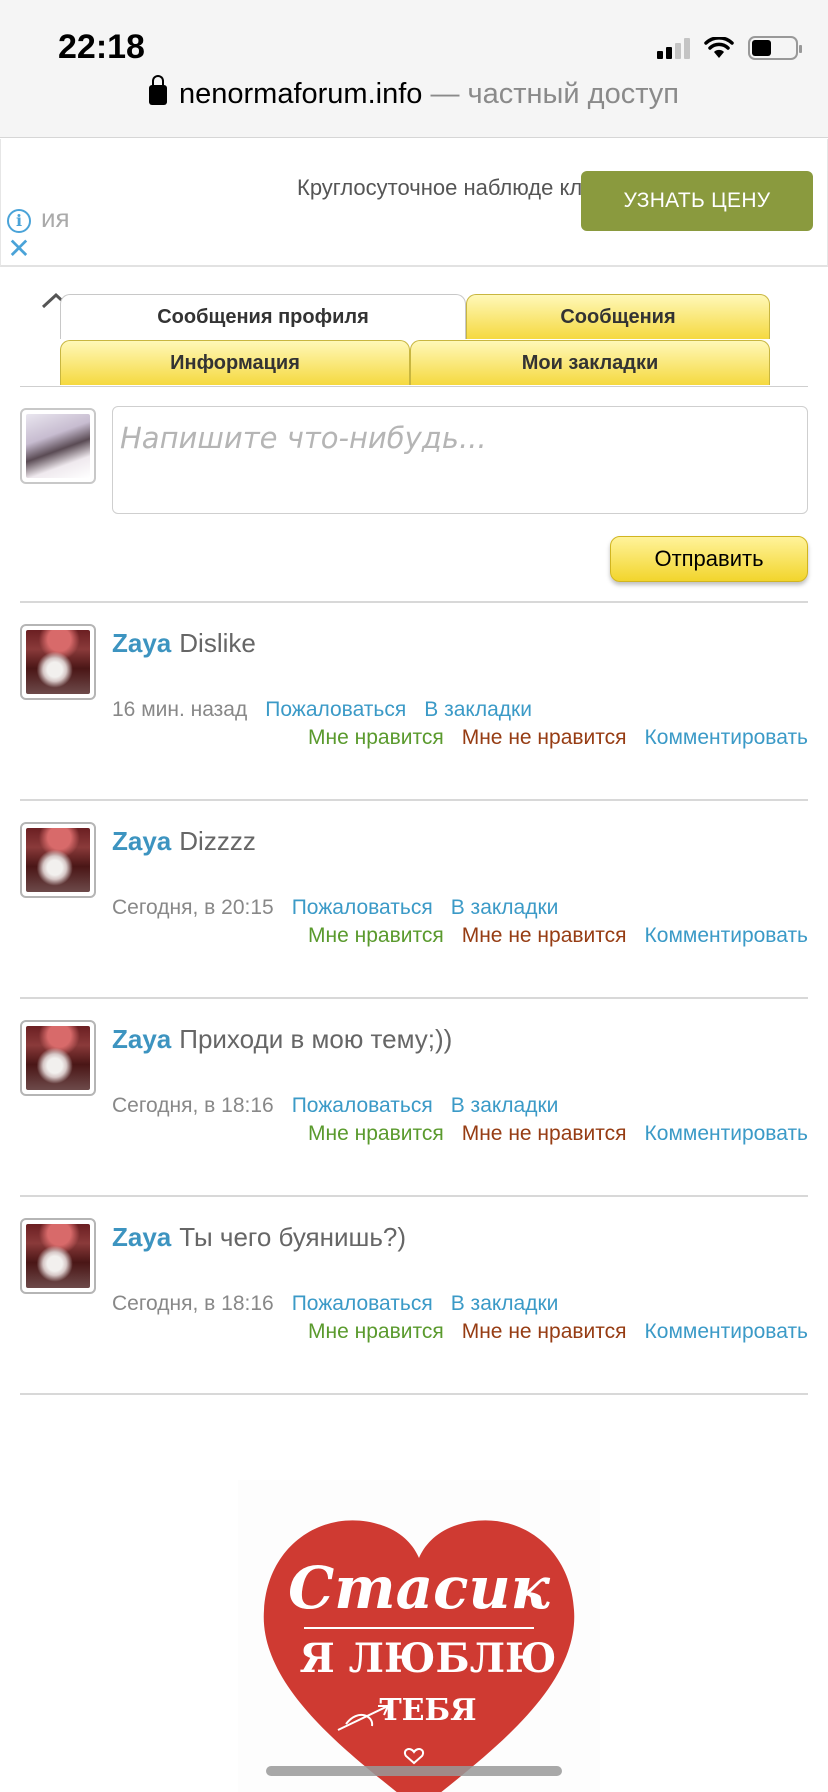  Describe the element at coordinates (673, 48) in the screenshot. I see `cellular-signal-icon` at that location.